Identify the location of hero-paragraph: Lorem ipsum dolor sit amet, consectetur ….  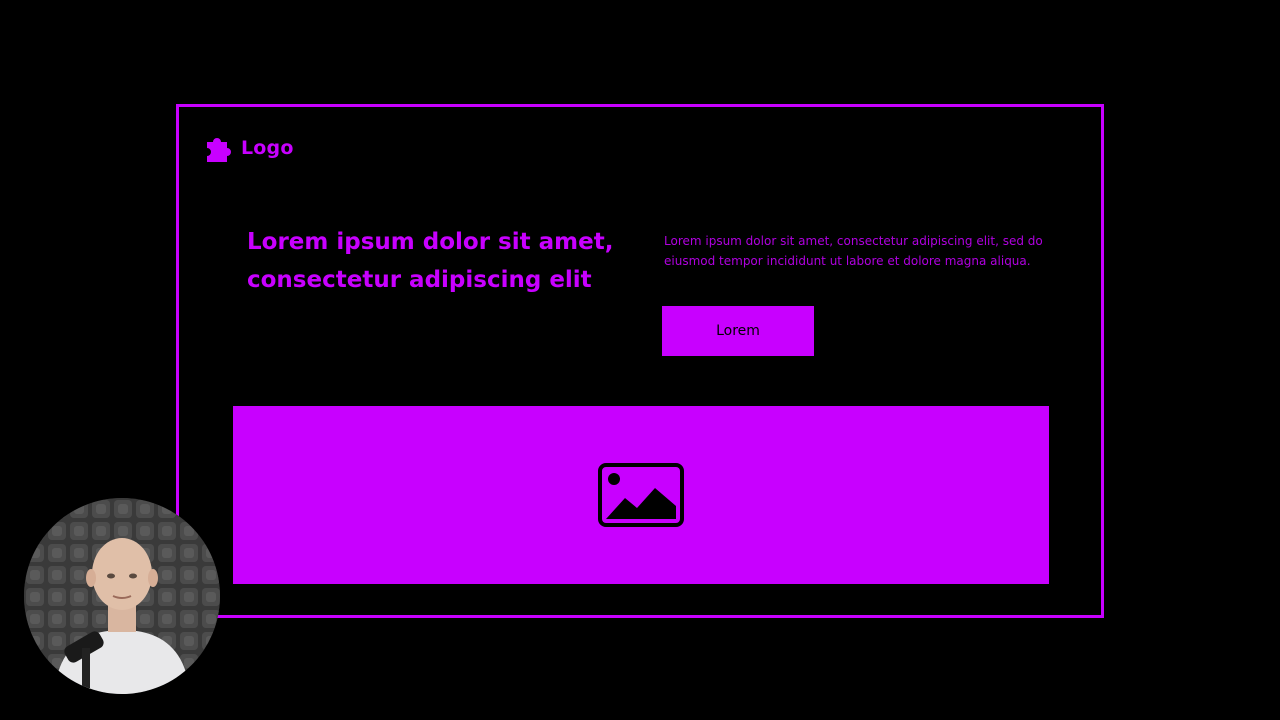
(853, 251).